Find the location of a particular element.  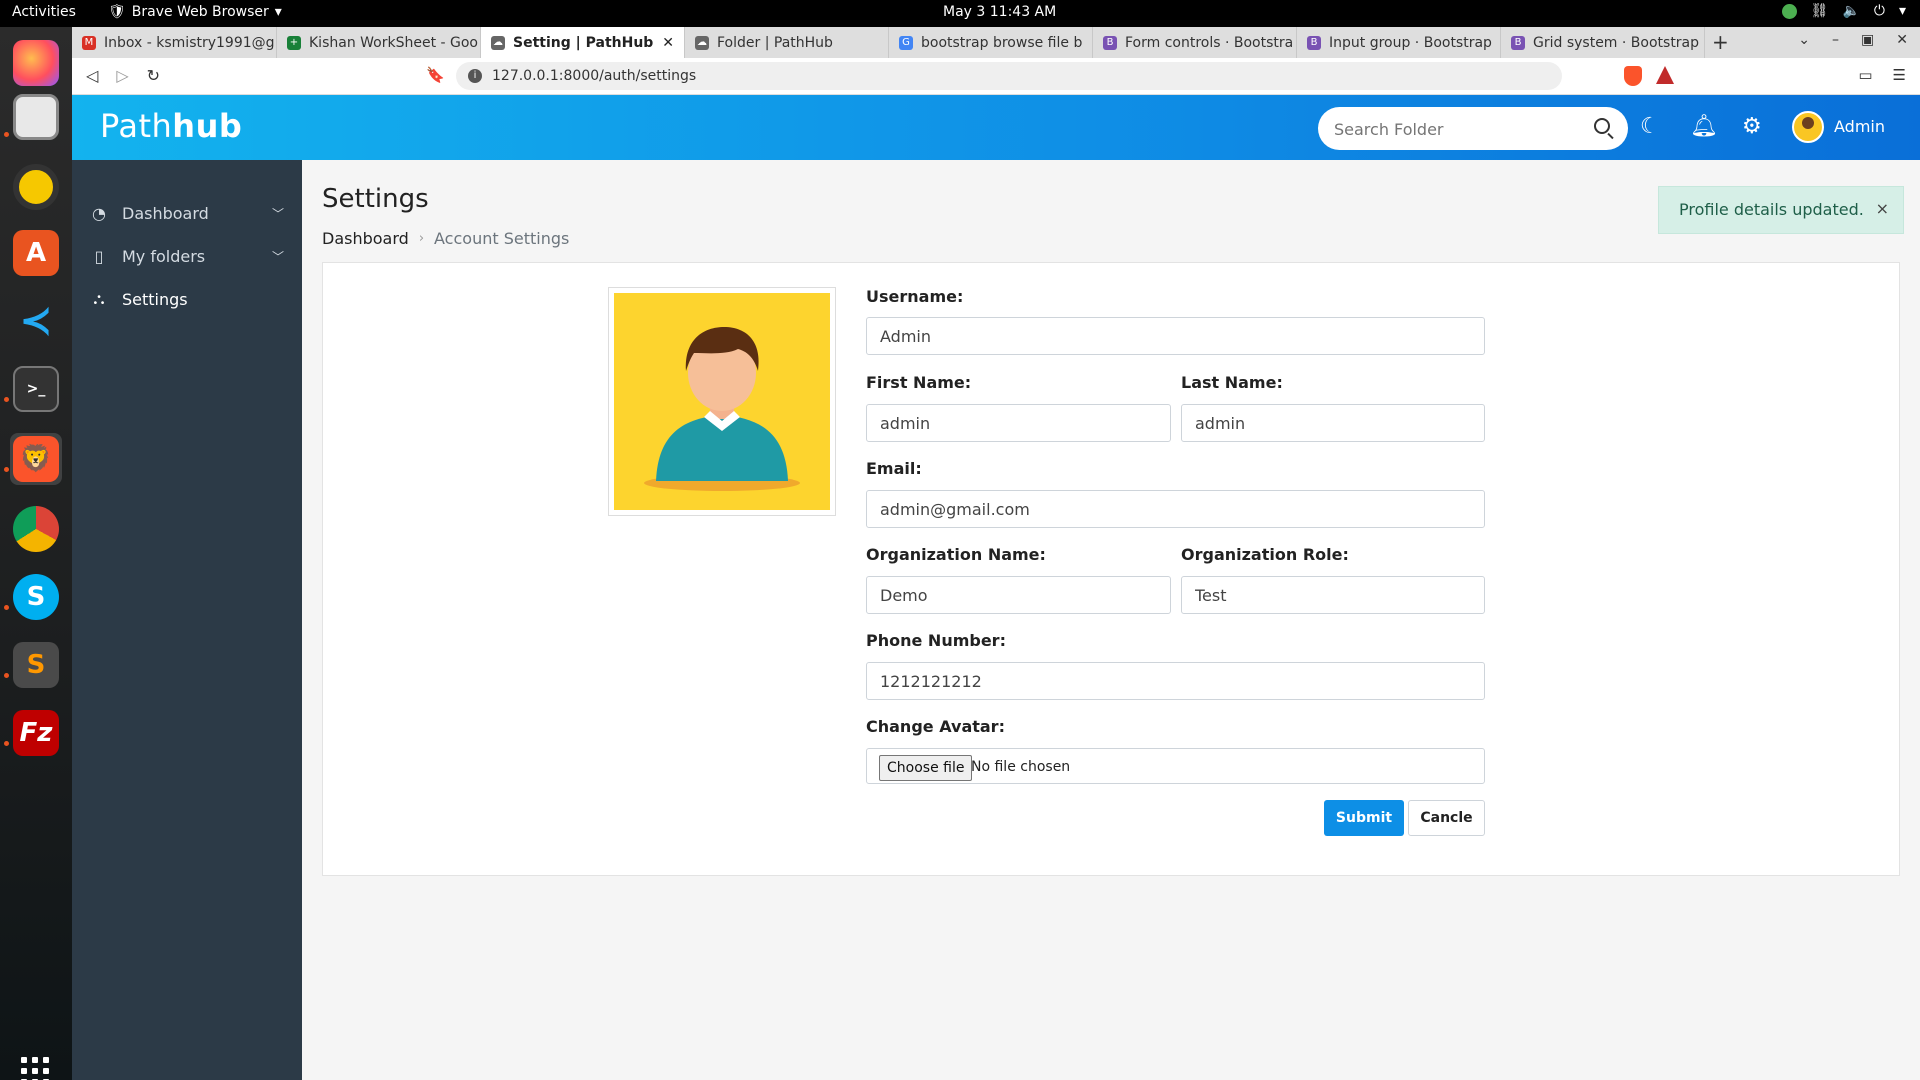

browser-tab: M Inbox - ksmistry1991@g is located at coordinates (174, 42).